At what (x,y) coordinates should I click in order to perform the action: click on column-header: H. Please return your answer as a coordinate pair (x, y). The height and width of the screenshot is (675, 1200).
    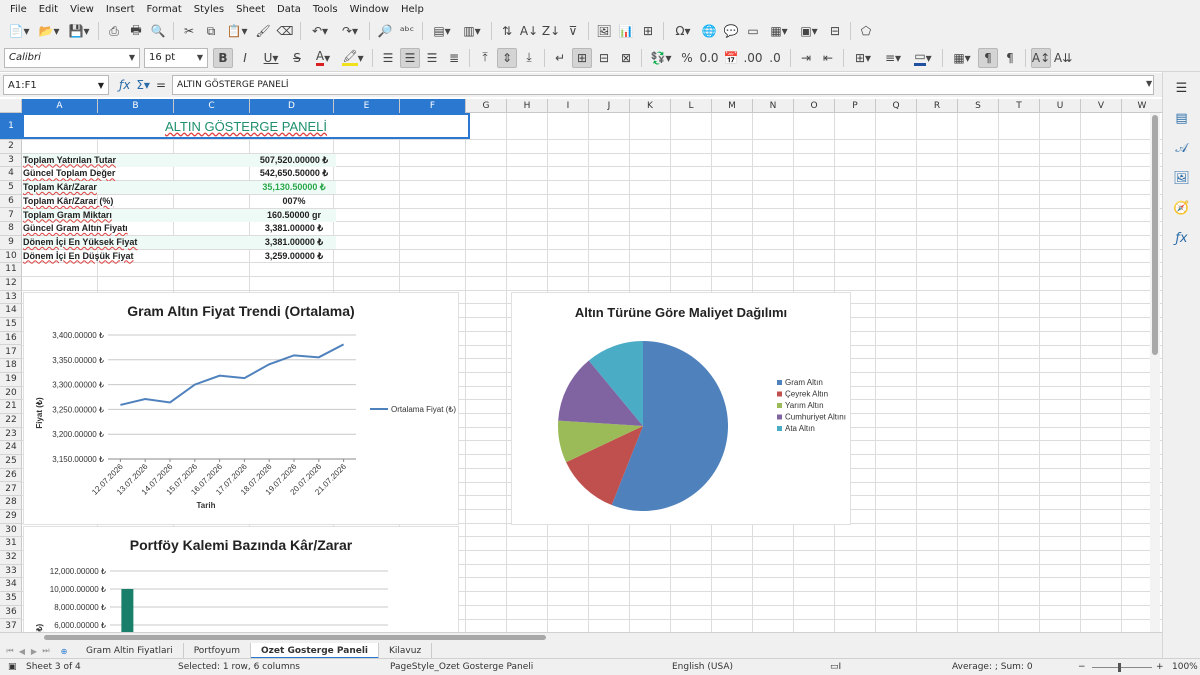
    Looking at the image, I should click on (527, 106).